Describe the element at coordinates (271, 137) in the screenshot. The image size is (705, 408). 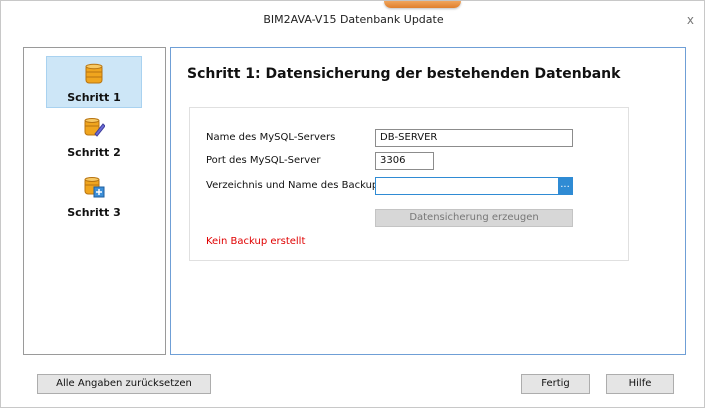
I see `server-name-label: Name des MySQL-Servers` at that location.